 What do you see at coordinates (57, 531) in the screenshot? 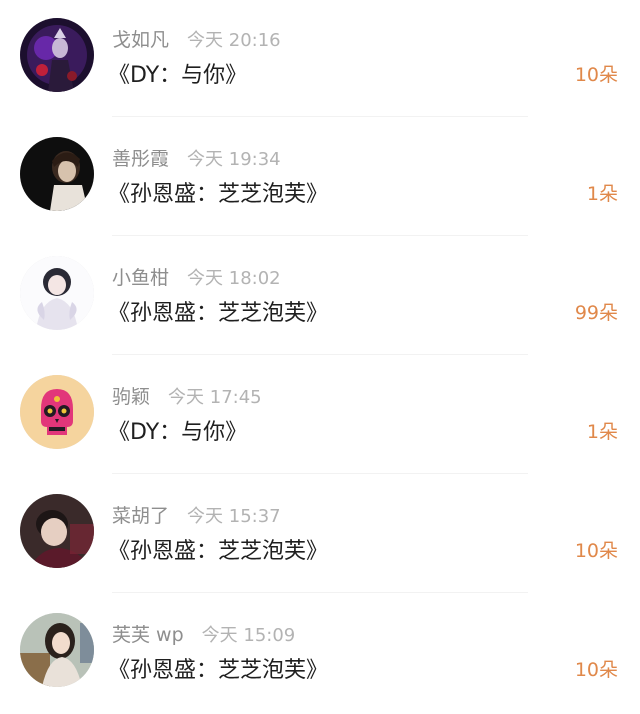
I see `young-man-portrait-avatar-icon` at bounding box center [57, 531].